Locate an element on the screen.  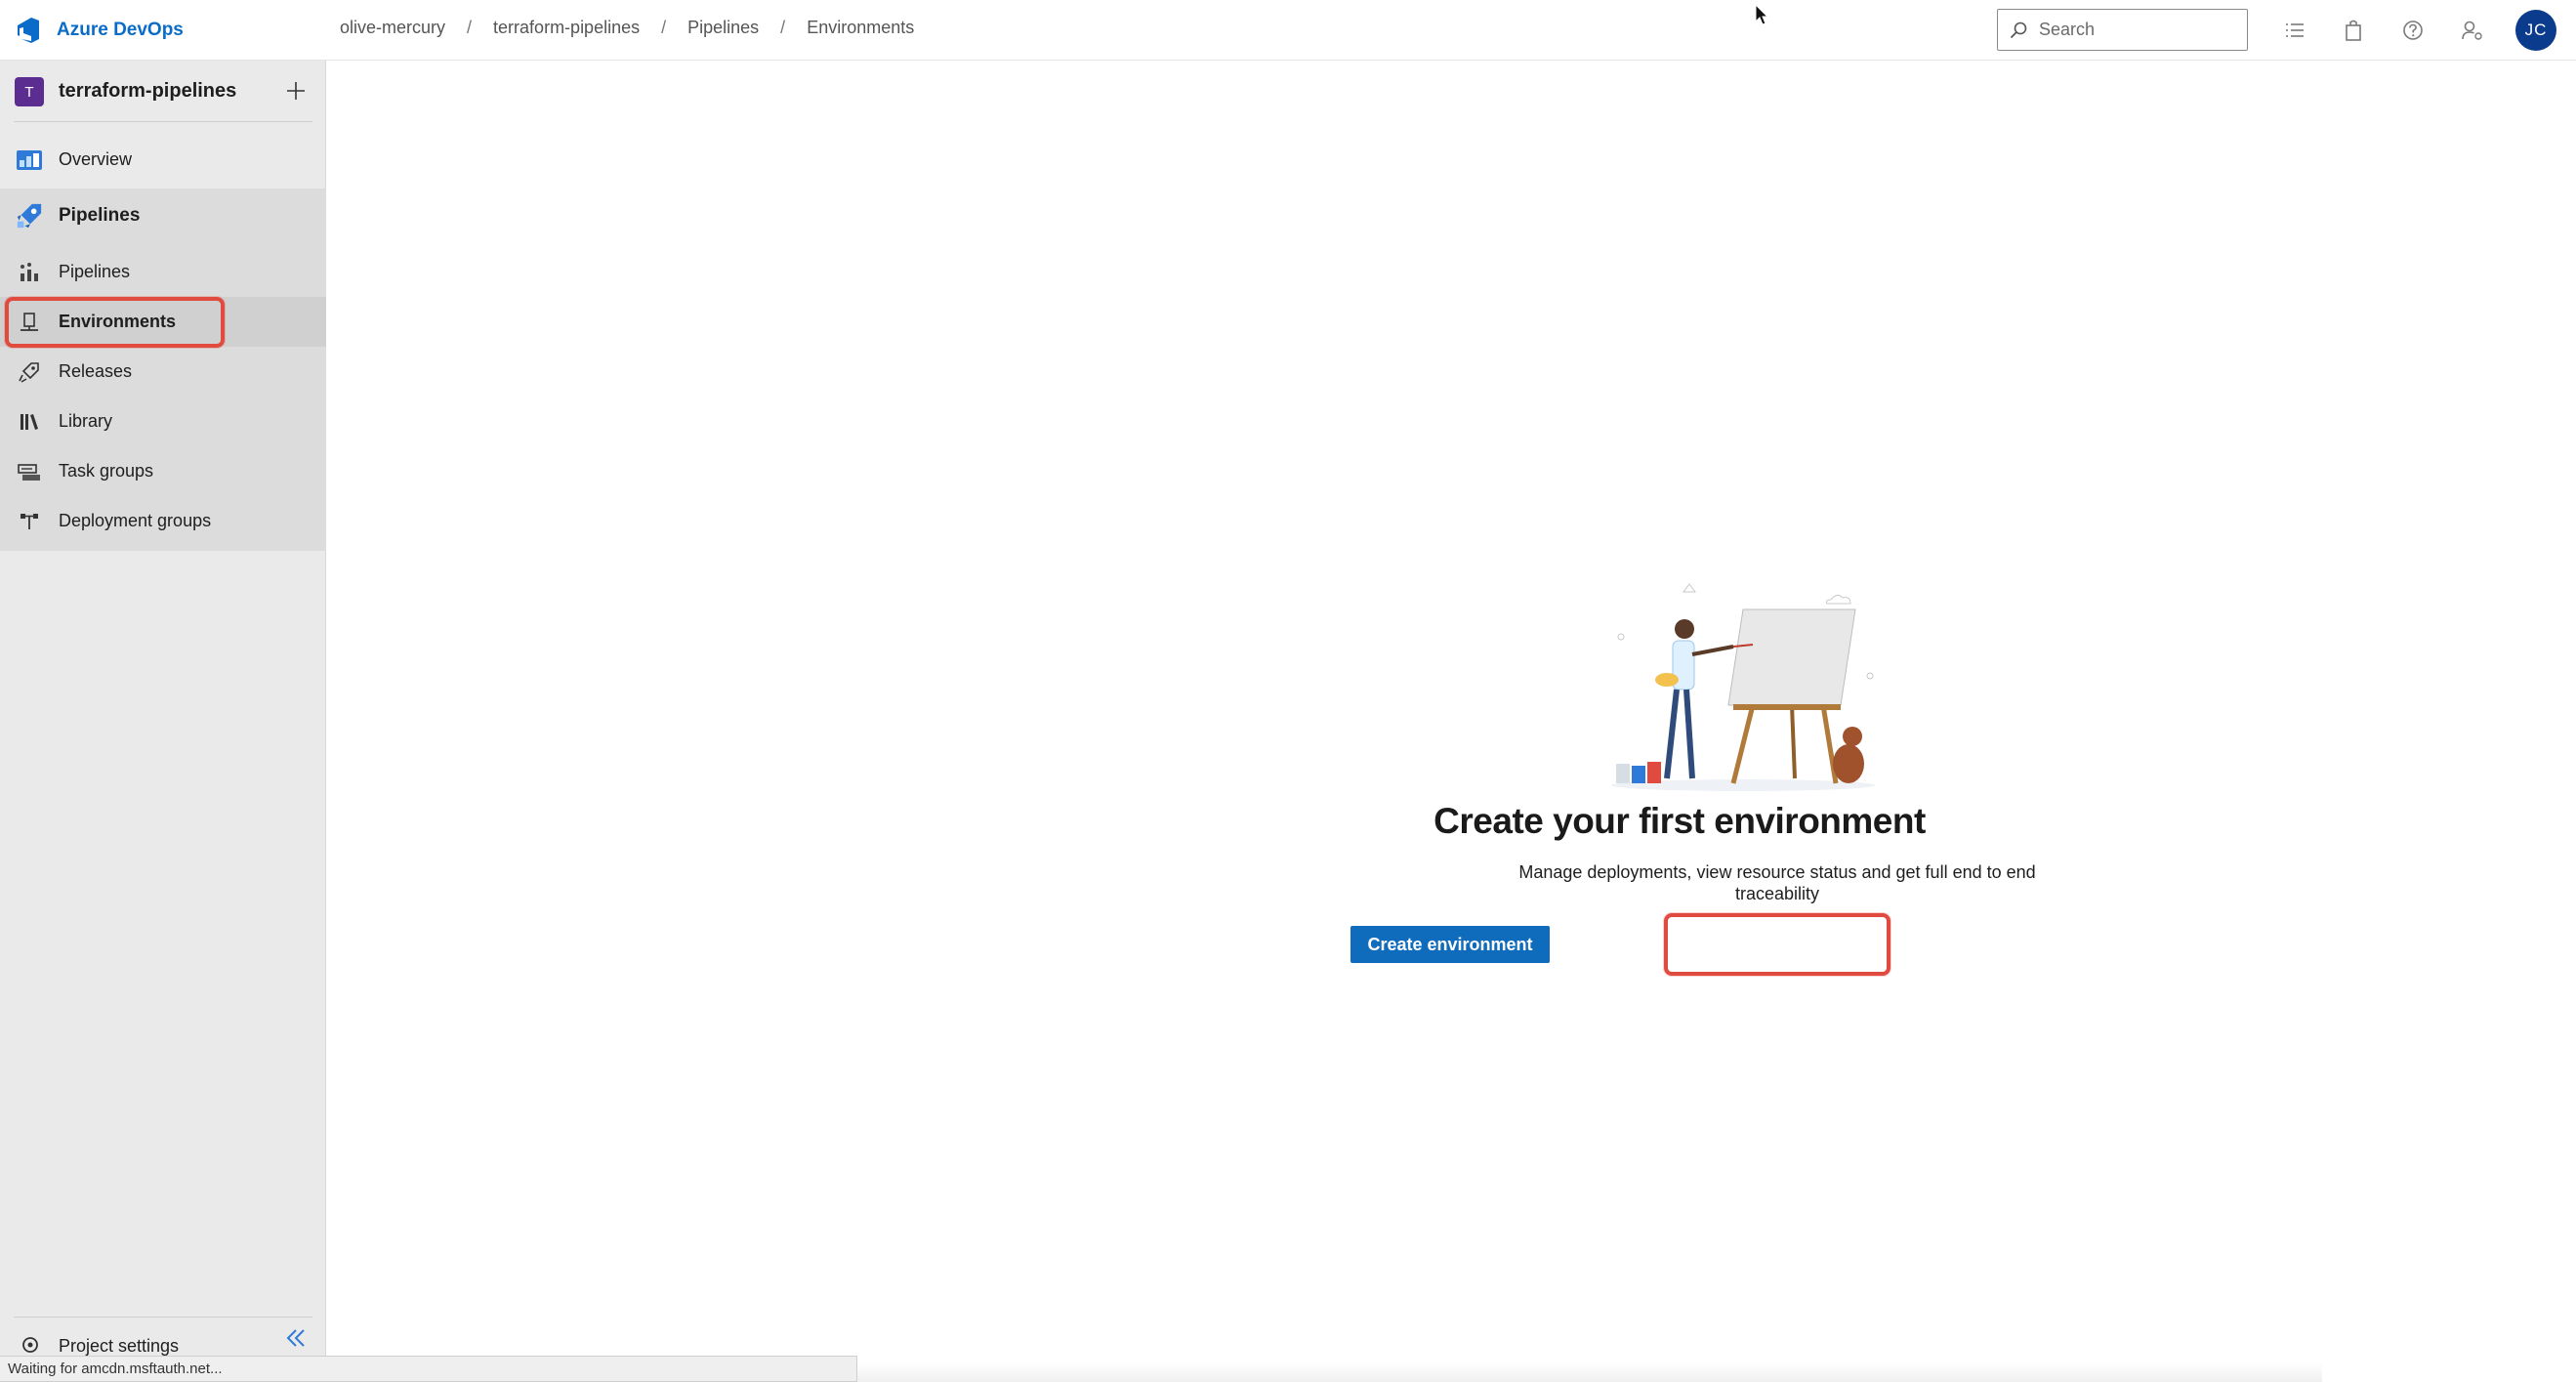
work-items-icon is located at coordinates (2294, 31).